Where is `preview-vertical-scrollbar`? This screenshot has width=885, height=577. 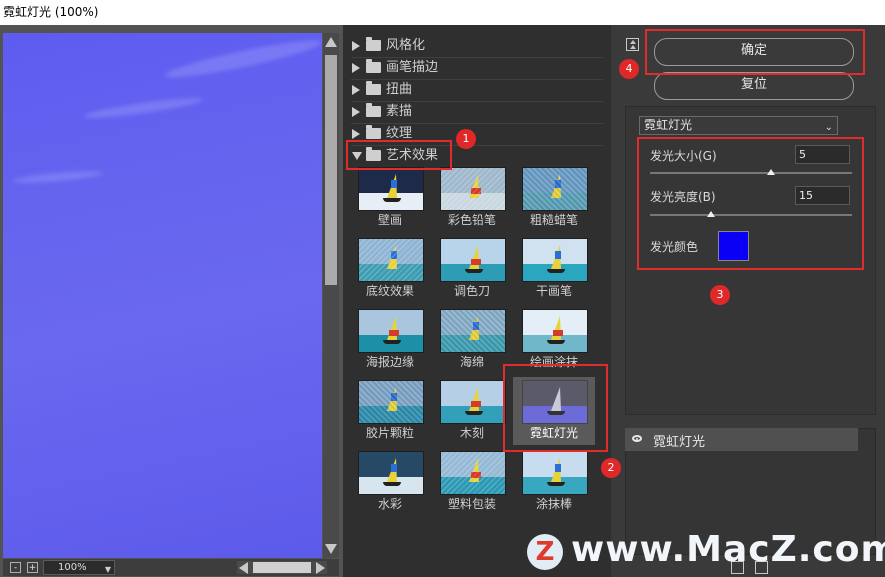 preview-vertical-scrollbar is located at coordinates (331, 295).